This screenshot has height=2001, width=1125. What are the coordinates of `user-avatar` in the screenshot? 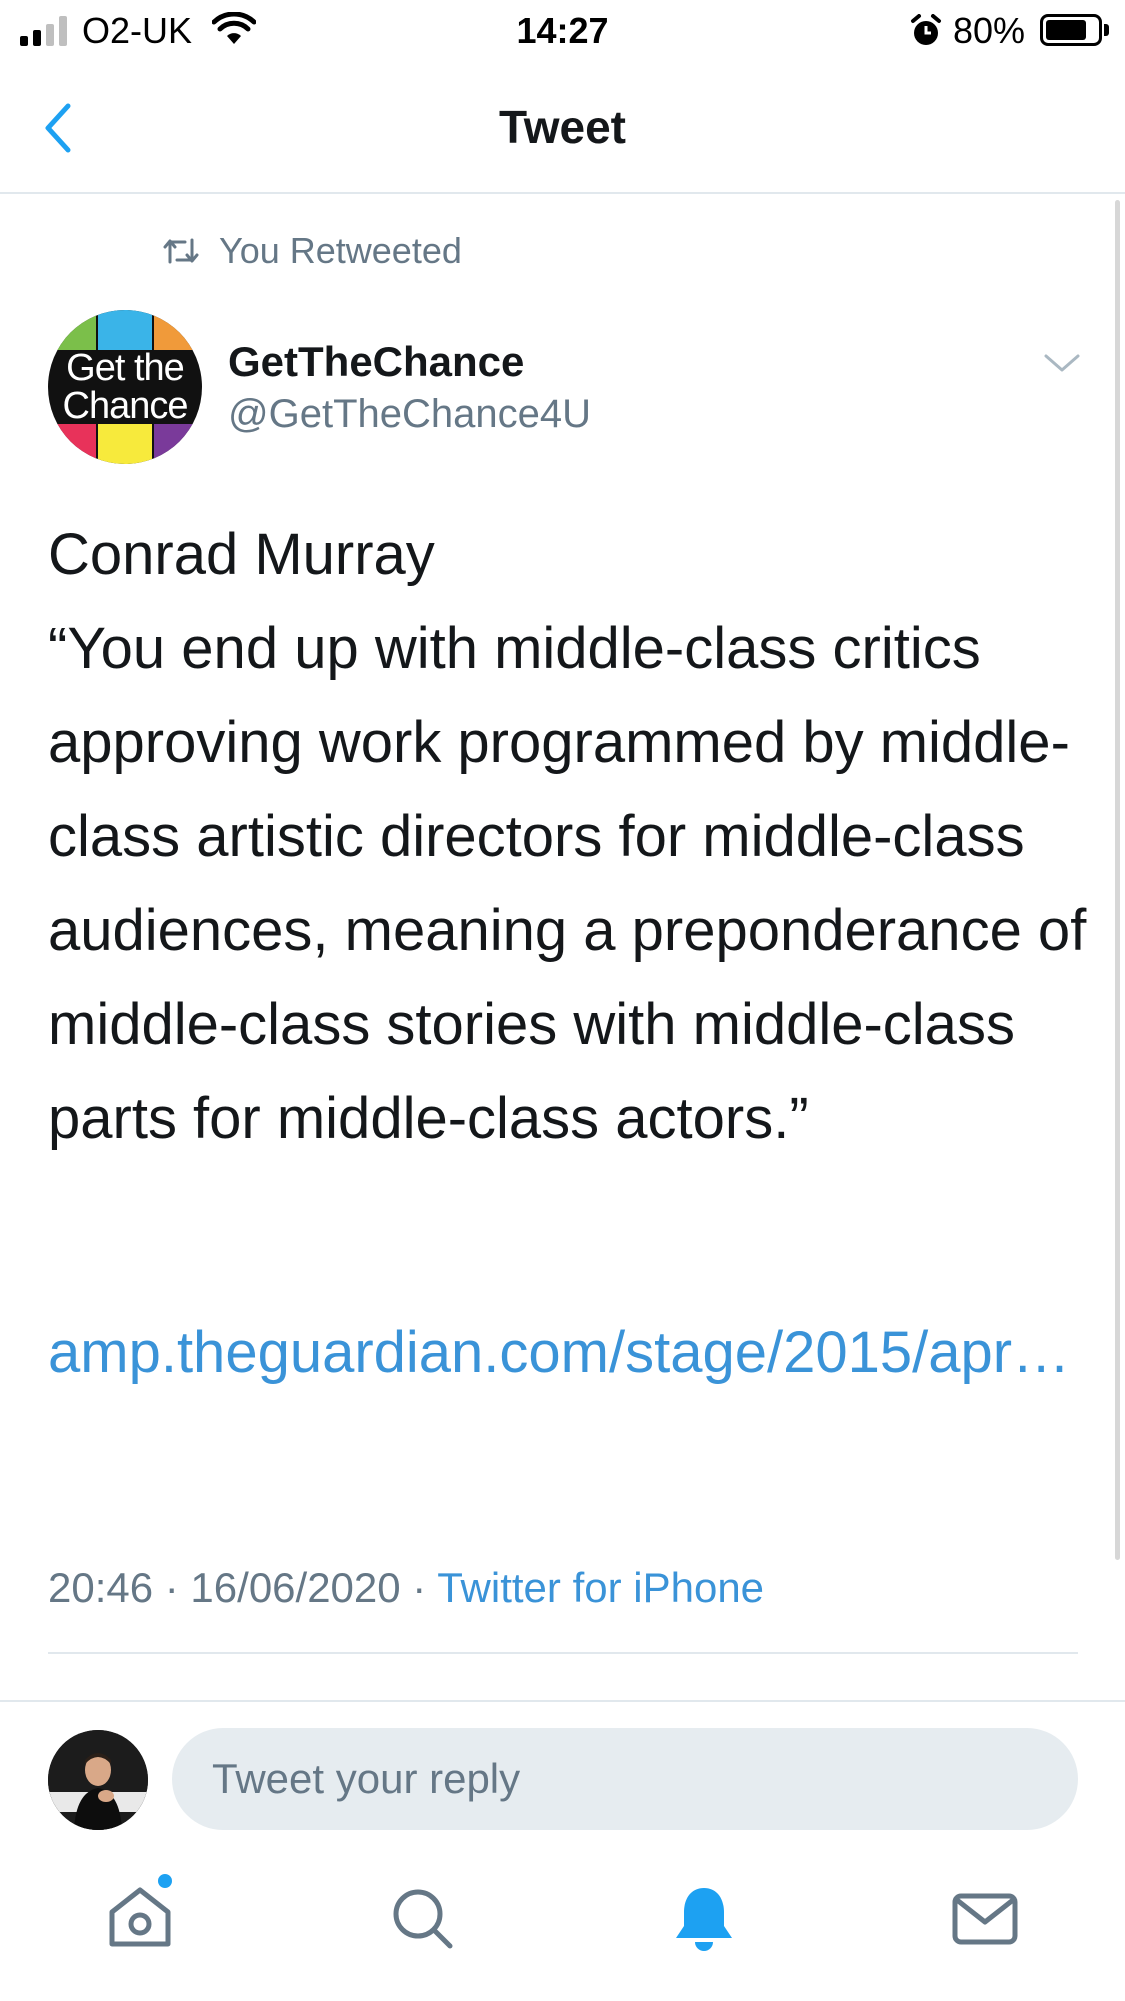 It's located at (98, 1780).